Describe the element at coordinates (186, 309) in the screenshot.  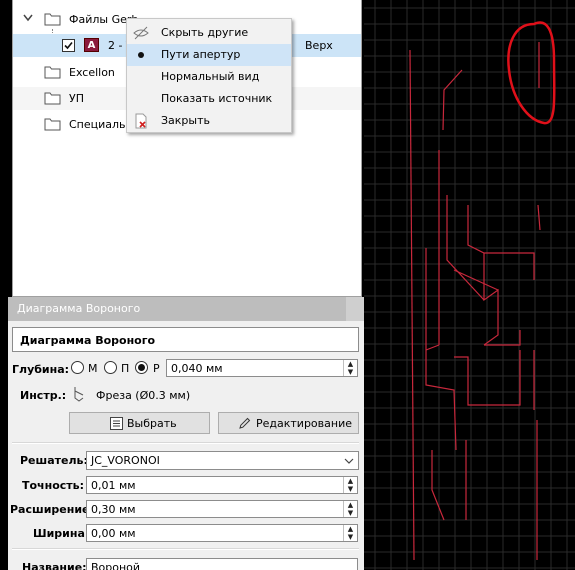
I see `panel-titlebar: Диаграмма Вороного` at that location.